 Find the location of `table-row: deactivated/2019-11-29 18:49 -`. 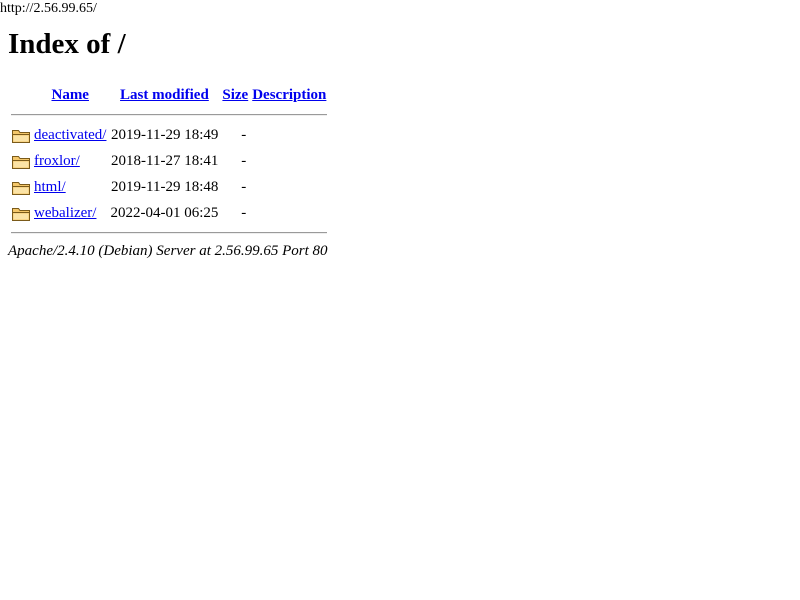

table-row: deactivated/2019-11-29 18:49 - is located at coordinates (169, 135).